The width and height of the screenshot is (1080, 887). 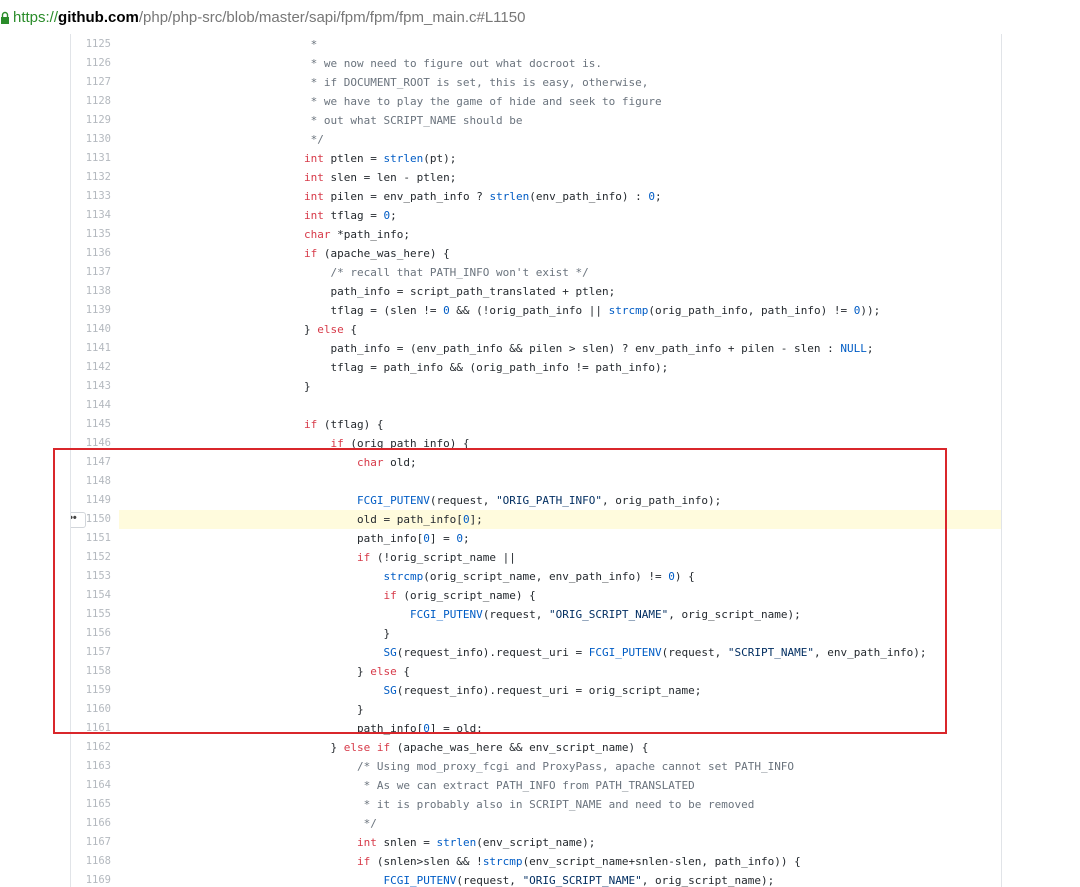 I want to click on code-token: *path_info;, so click(x=370, y=234).